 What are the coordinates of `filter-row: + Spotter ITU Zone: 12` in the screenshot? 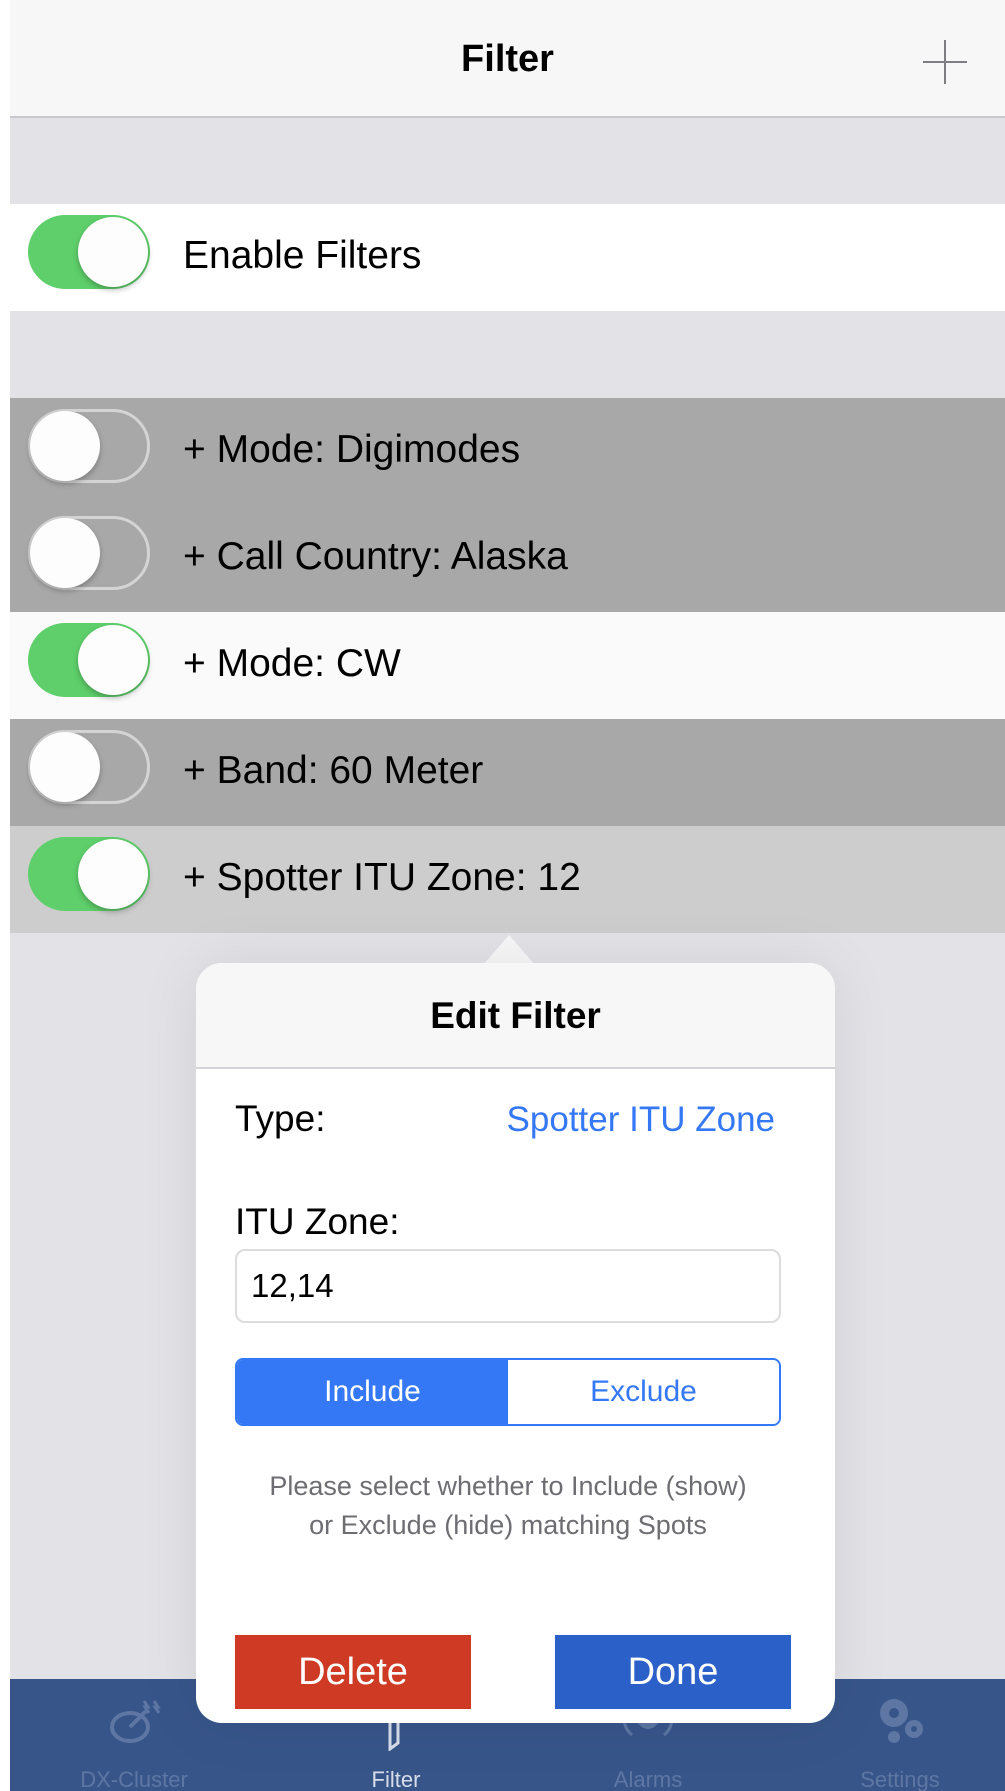 It's located at (507, 879).